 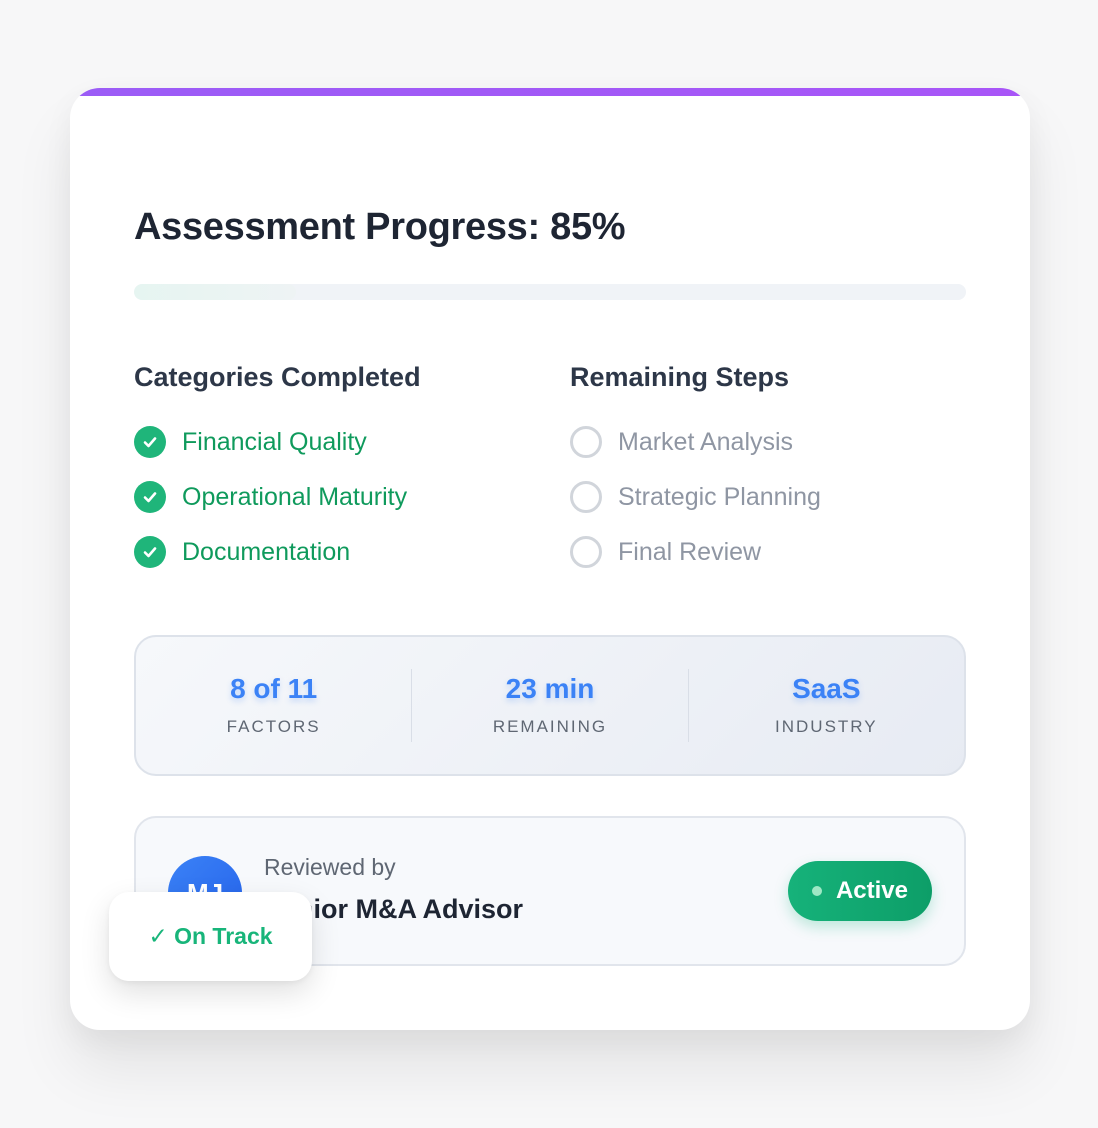 I want to click on stat-value: 8 of 11, so click(x=274, y=688).